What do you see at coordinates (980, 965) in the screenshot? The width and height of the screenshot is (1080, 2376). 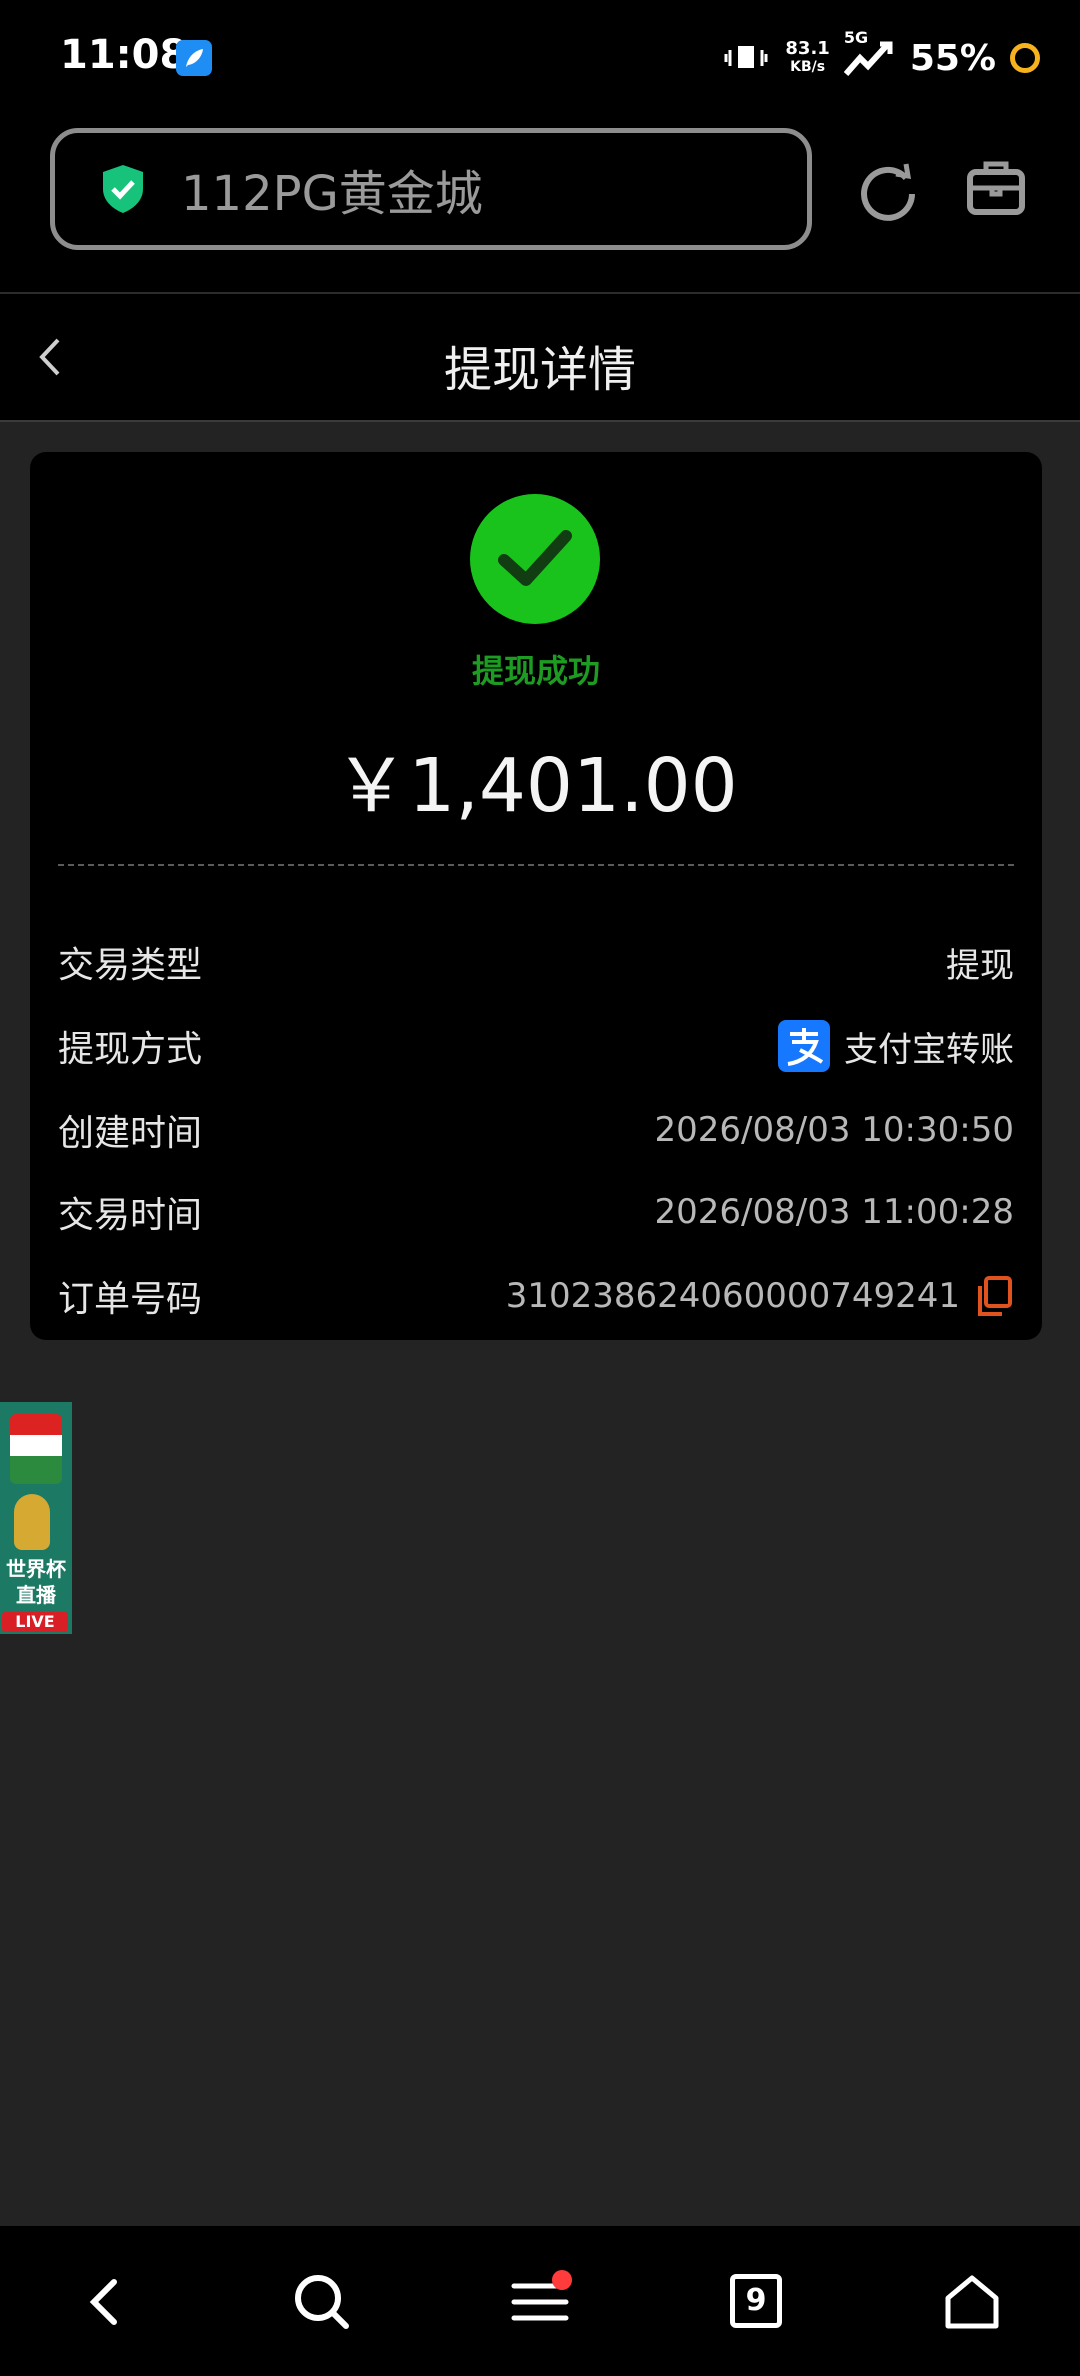 I see `row-value: 提现` at bounding box center [980, 965].